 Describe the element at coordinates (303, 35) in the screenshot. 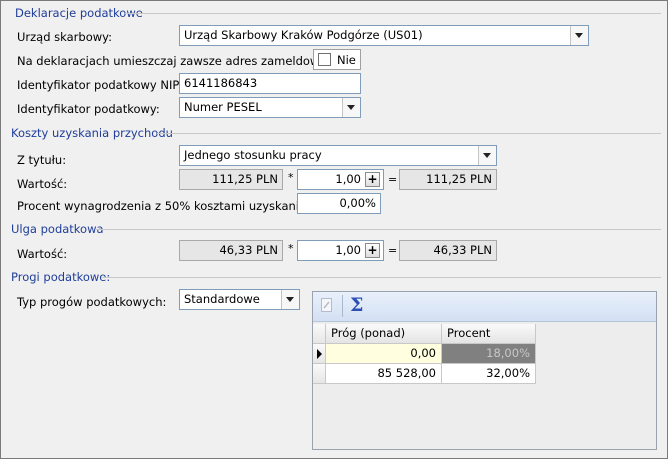

I see `urzad-value: Urząd Skarbowy Kraków Podgórze (US01)` at that location.